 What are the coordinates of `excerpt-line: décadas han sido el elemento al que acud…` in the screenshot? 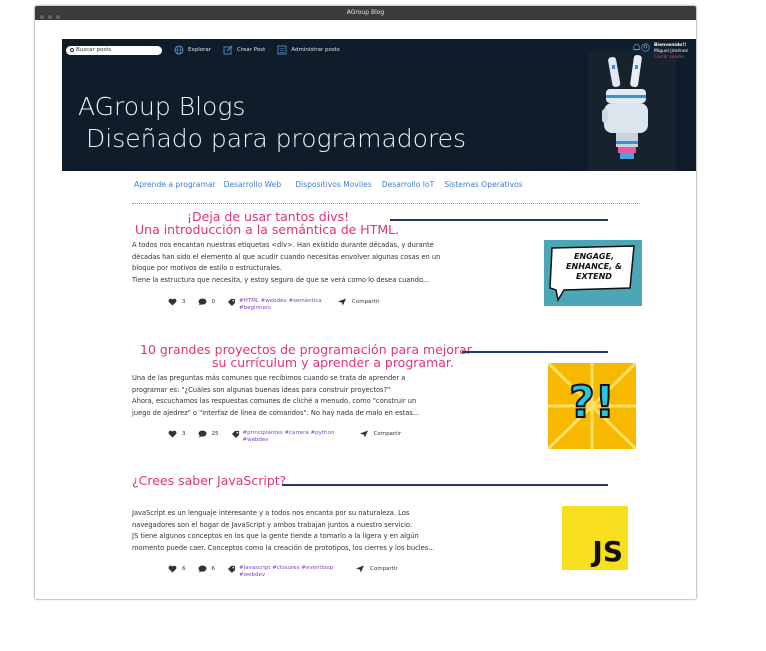 It's located at (286, 256).